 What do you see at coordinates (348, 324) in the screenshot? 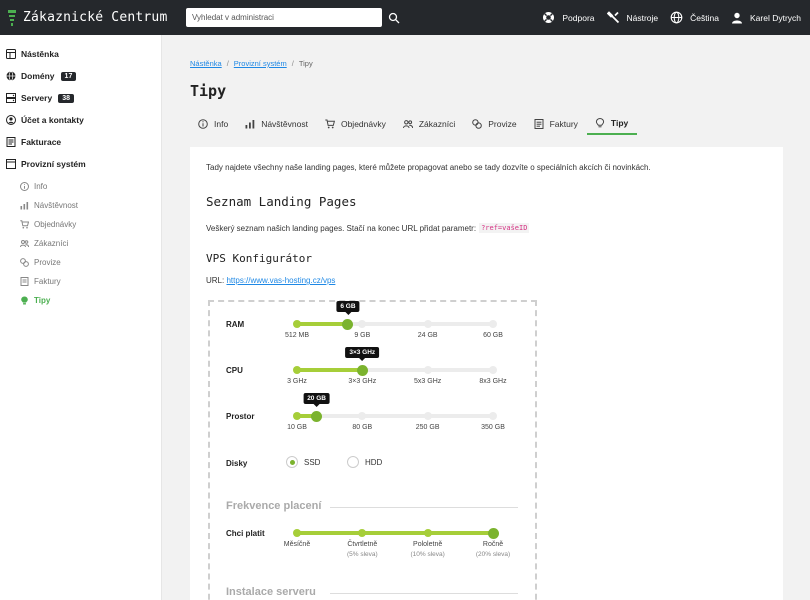
I see `ram-slider-handle` at bounding box center [348, 324].